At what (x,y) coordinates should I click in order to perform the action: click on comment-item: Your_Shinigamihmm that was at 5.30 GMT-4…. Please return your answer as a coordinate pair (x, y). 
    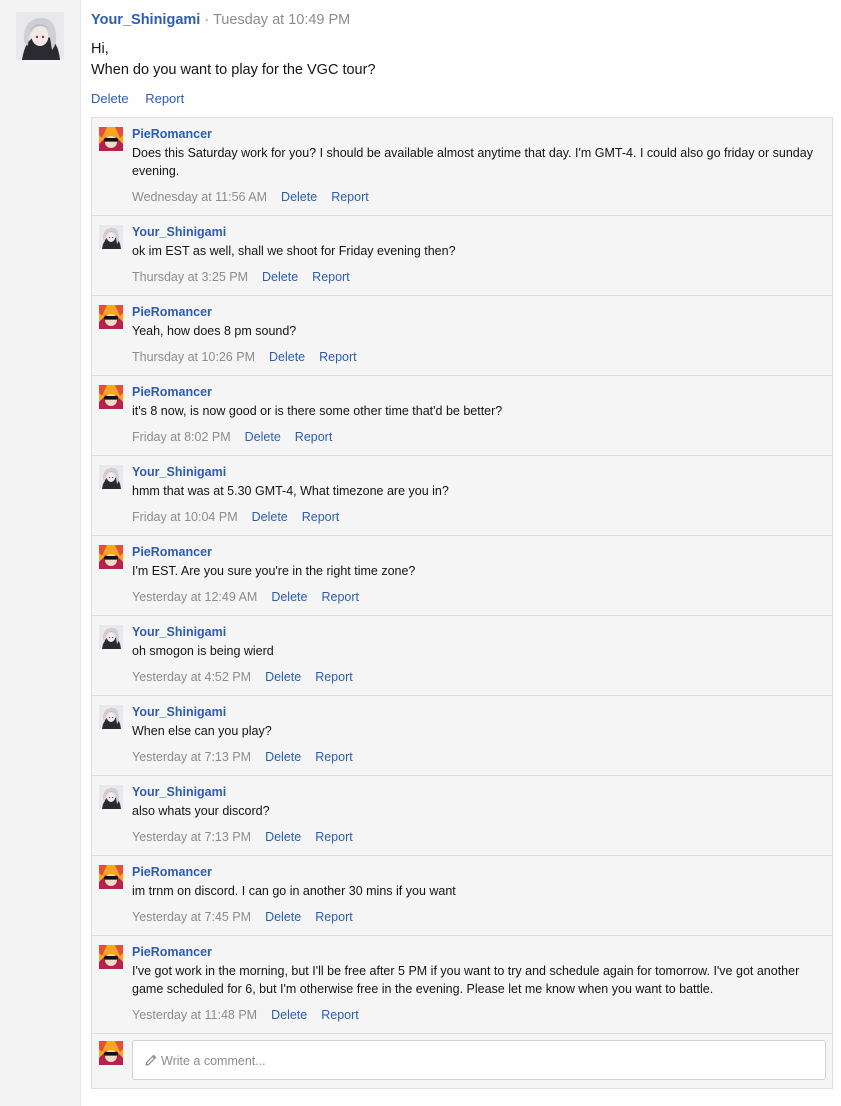
    Looking at the image, I should click on (462, 496).